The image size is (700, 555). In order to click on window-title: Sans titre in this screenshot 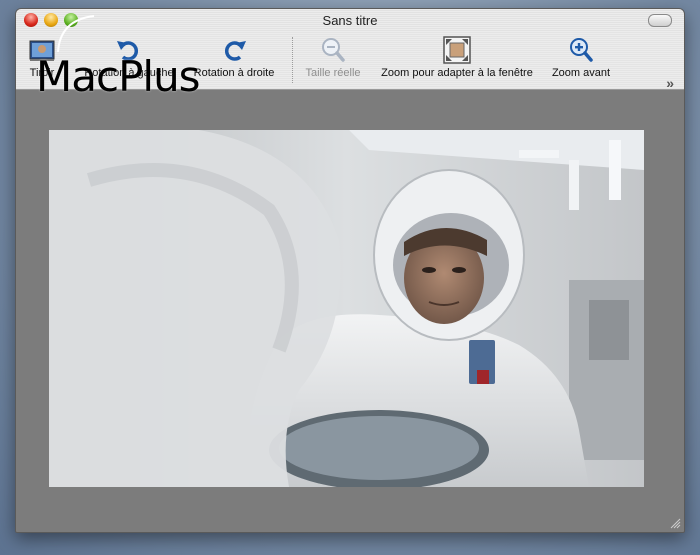, I will do `click(350, 20)`.